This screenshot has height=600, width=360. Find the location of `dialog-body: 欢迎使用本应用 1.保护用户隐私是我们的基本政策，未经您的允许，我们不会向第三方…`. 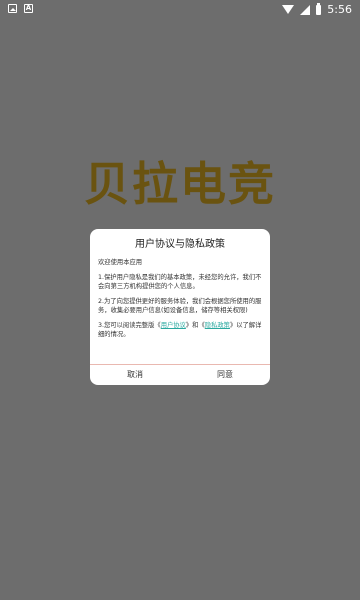

dialog-body: 欢迎使用本应用 1.保护用户隐私是我们的基本政策，未经您的允许，我们不会向第三方… is located at coordinates (180, 295).